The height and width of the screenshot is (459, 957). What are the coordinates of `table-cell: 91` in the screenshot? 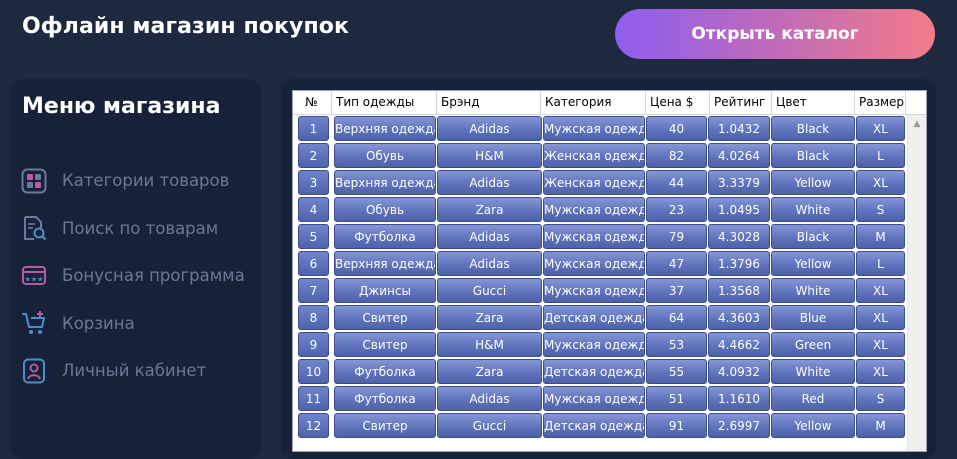 It's located at (676, 425).